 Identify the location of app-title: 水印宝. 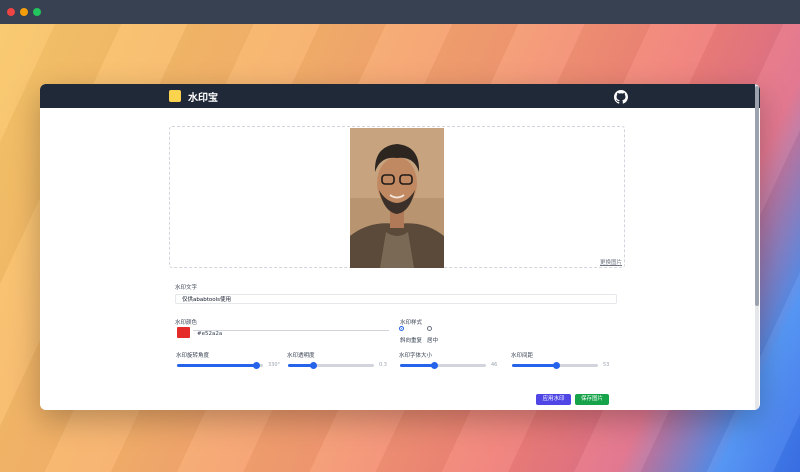
(203, 98).